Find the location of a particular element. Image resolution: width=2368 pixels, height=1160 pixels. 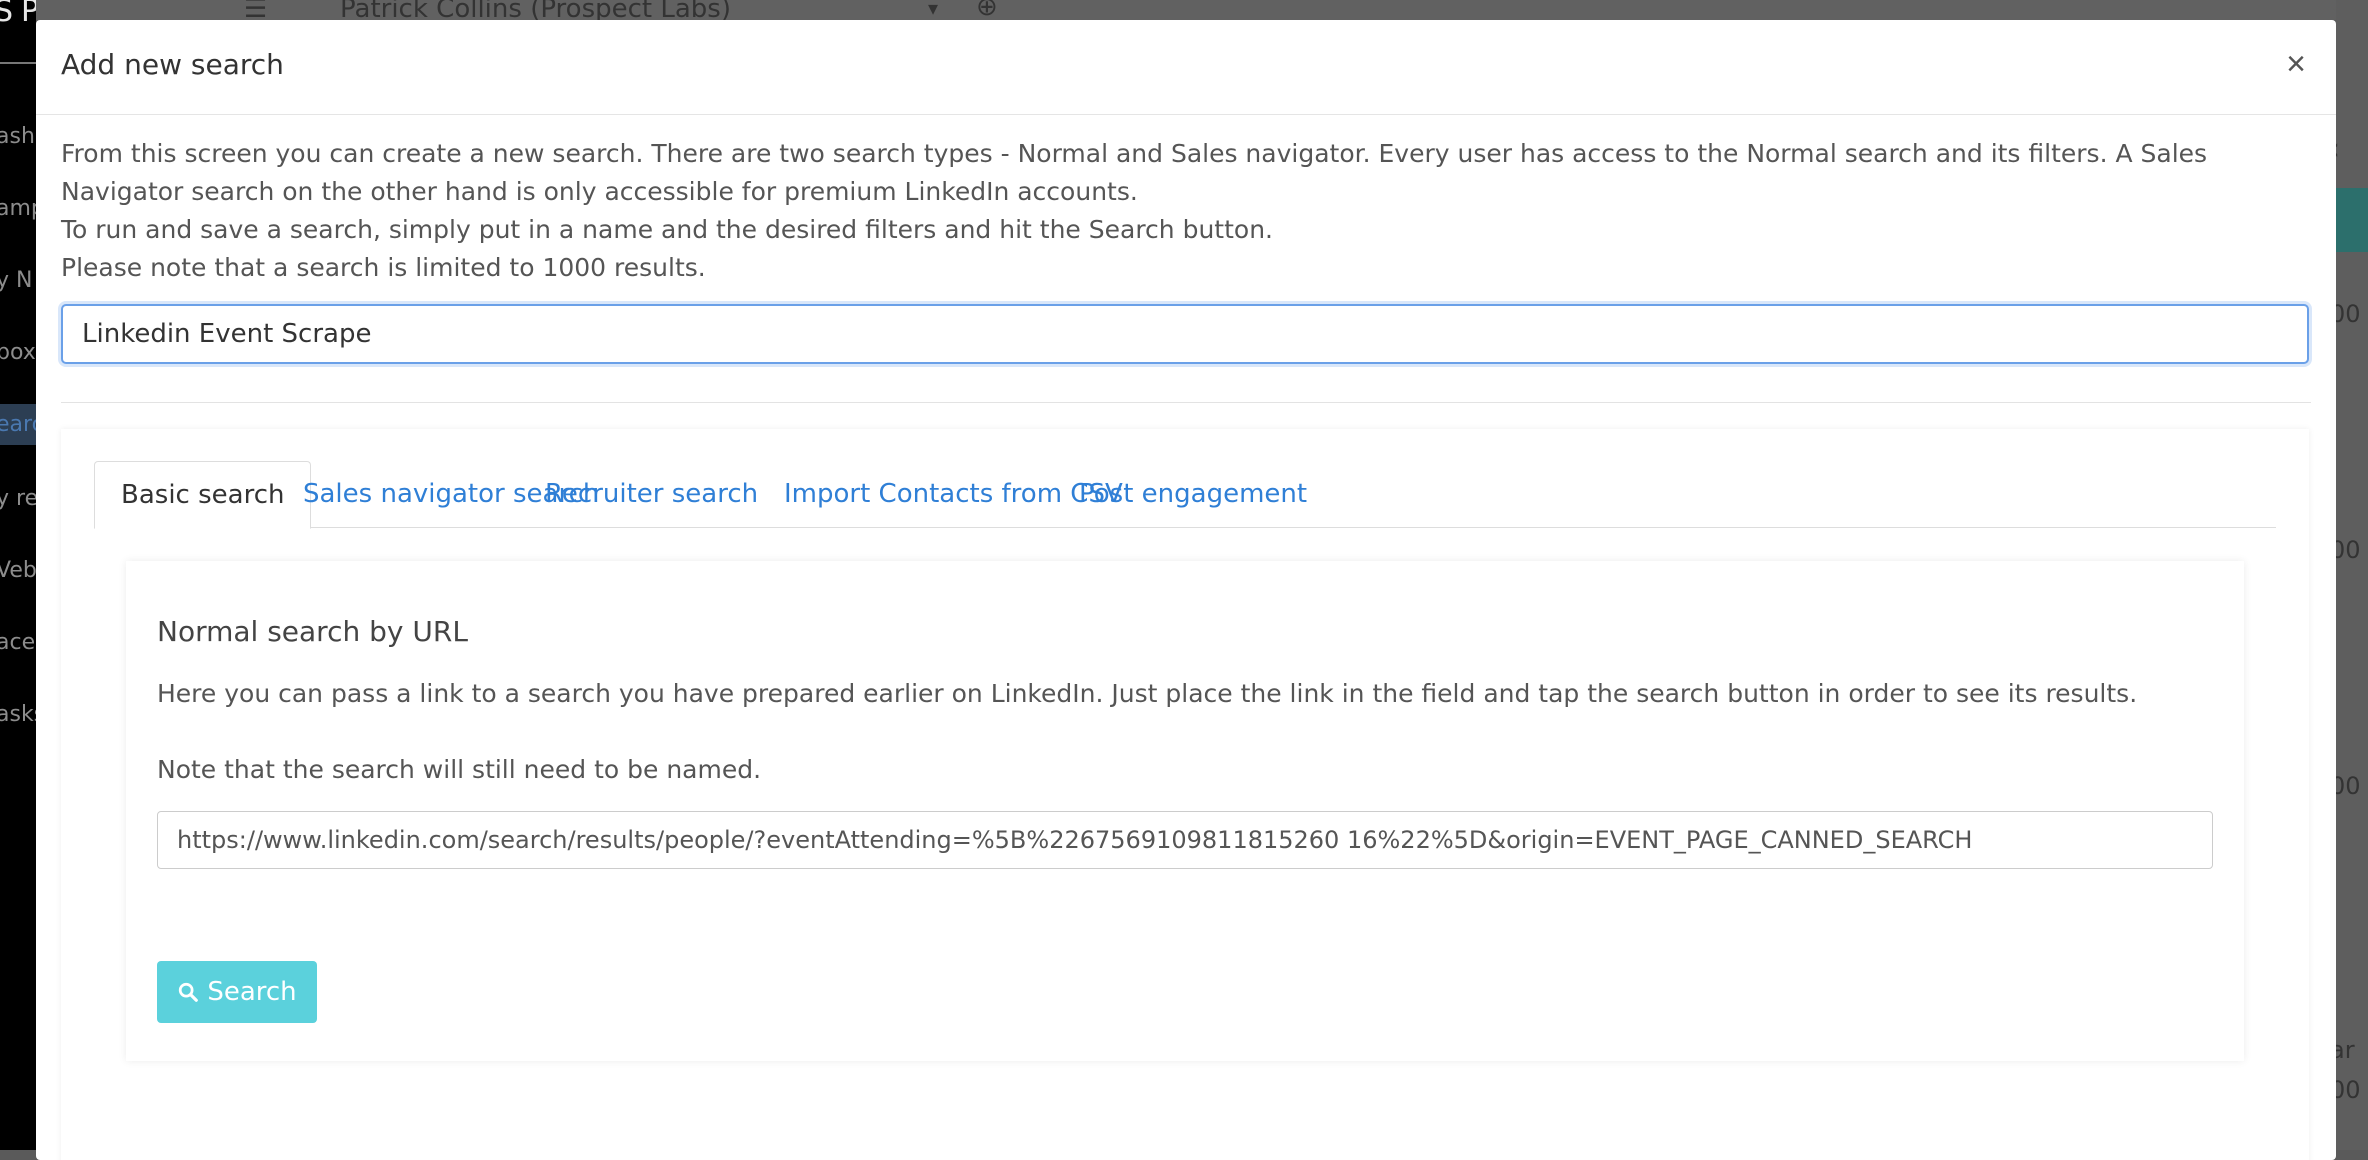

right-panel-header-bar is located at coordinates (2352, 220).